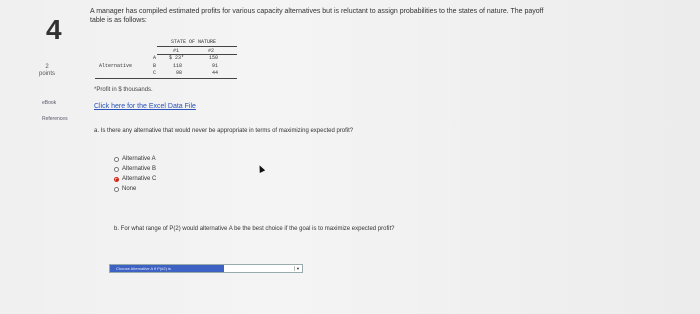  Describe the element at coordinates (59, 119) in the screenshot. I see `references-link: References` at that location.